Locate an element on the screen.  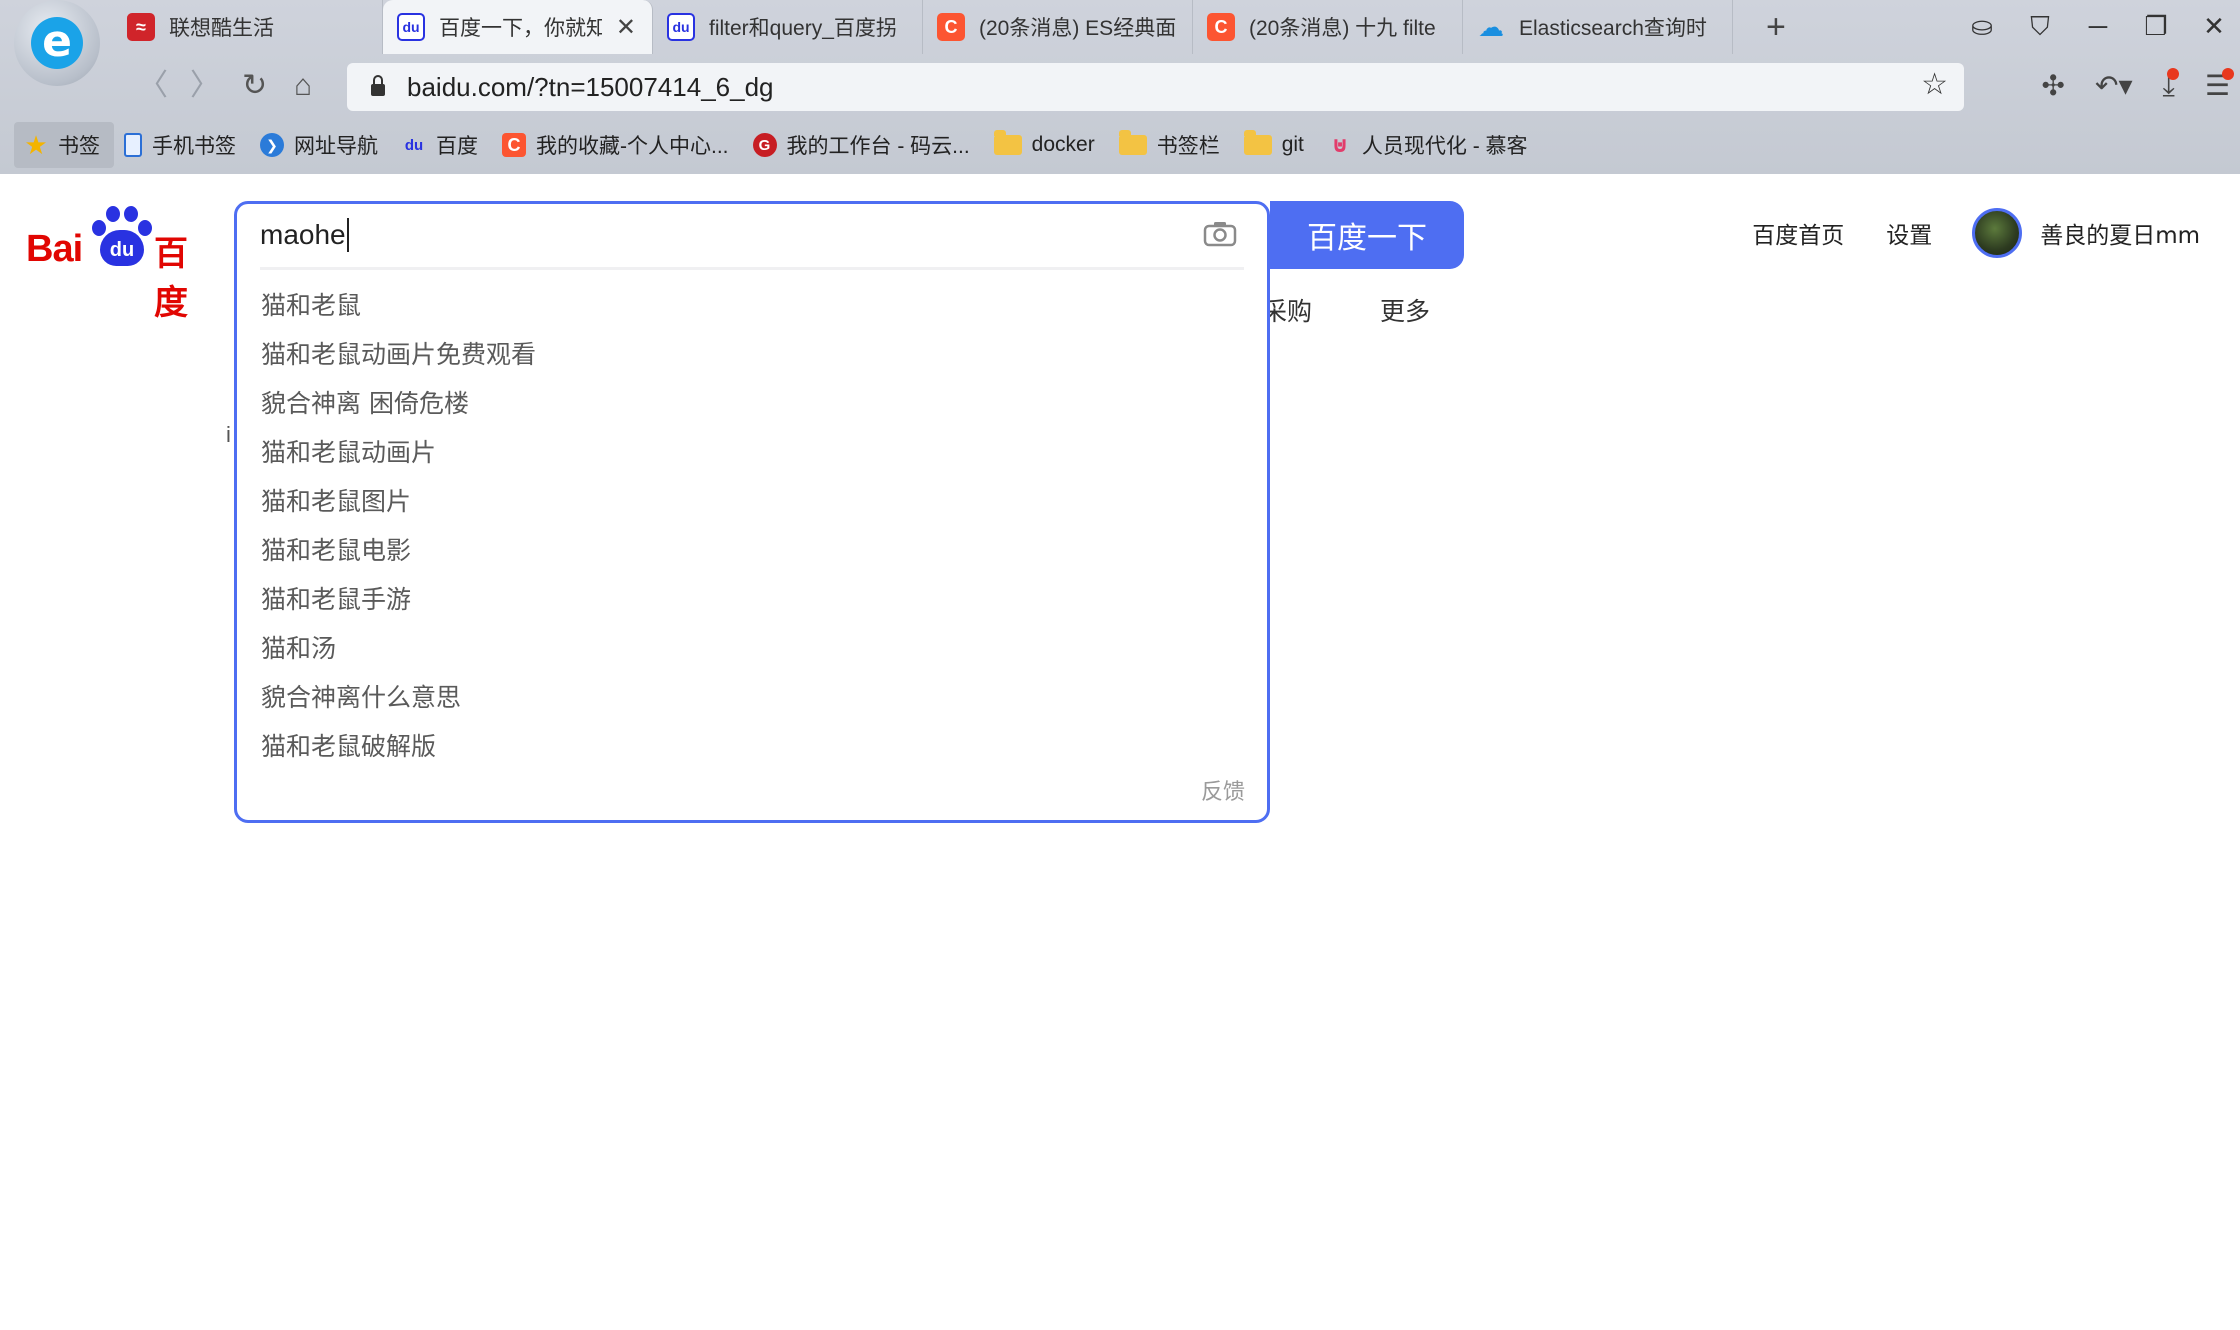
close-icon: ✕ is located at coordinates (626, 27).